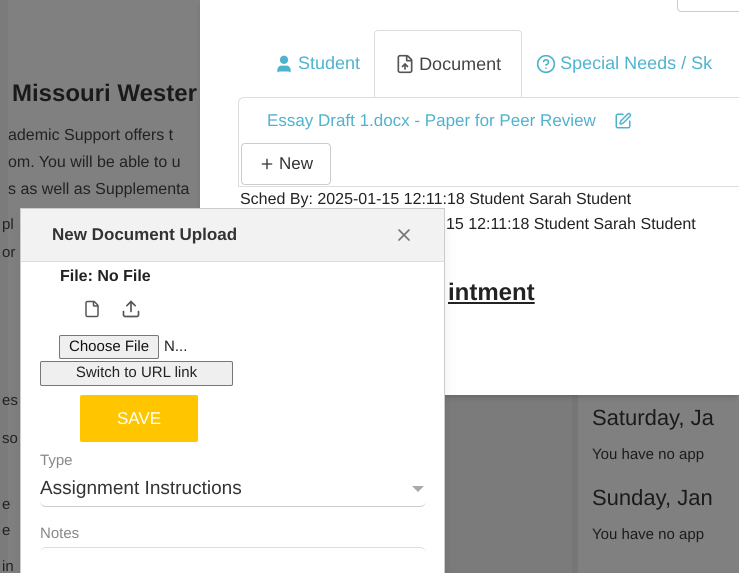 This screenshot has width=739, height=573. I want to click on day-heading: Saturday, Ja, so click(653, 418).